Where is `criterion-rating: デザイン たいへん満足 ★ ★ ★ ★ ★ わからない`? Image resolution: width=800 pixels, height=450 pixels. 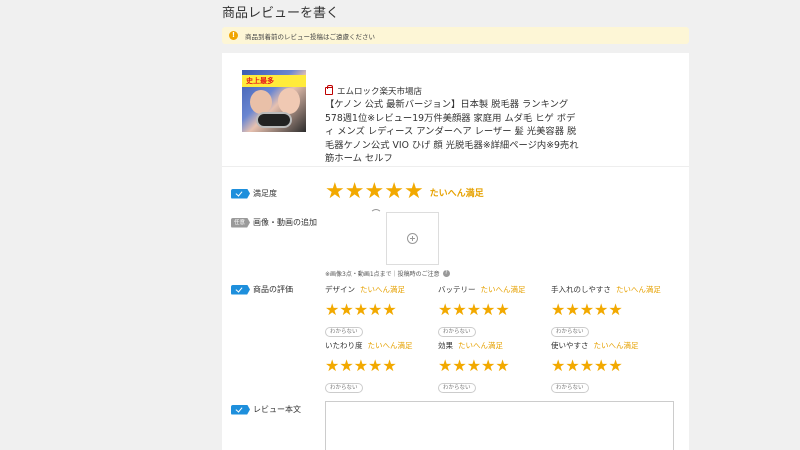 criterion-rating: デザイン たいへん満足 ★ ★ ★ ★ ★ わからない is located at coordinates (380, 310).